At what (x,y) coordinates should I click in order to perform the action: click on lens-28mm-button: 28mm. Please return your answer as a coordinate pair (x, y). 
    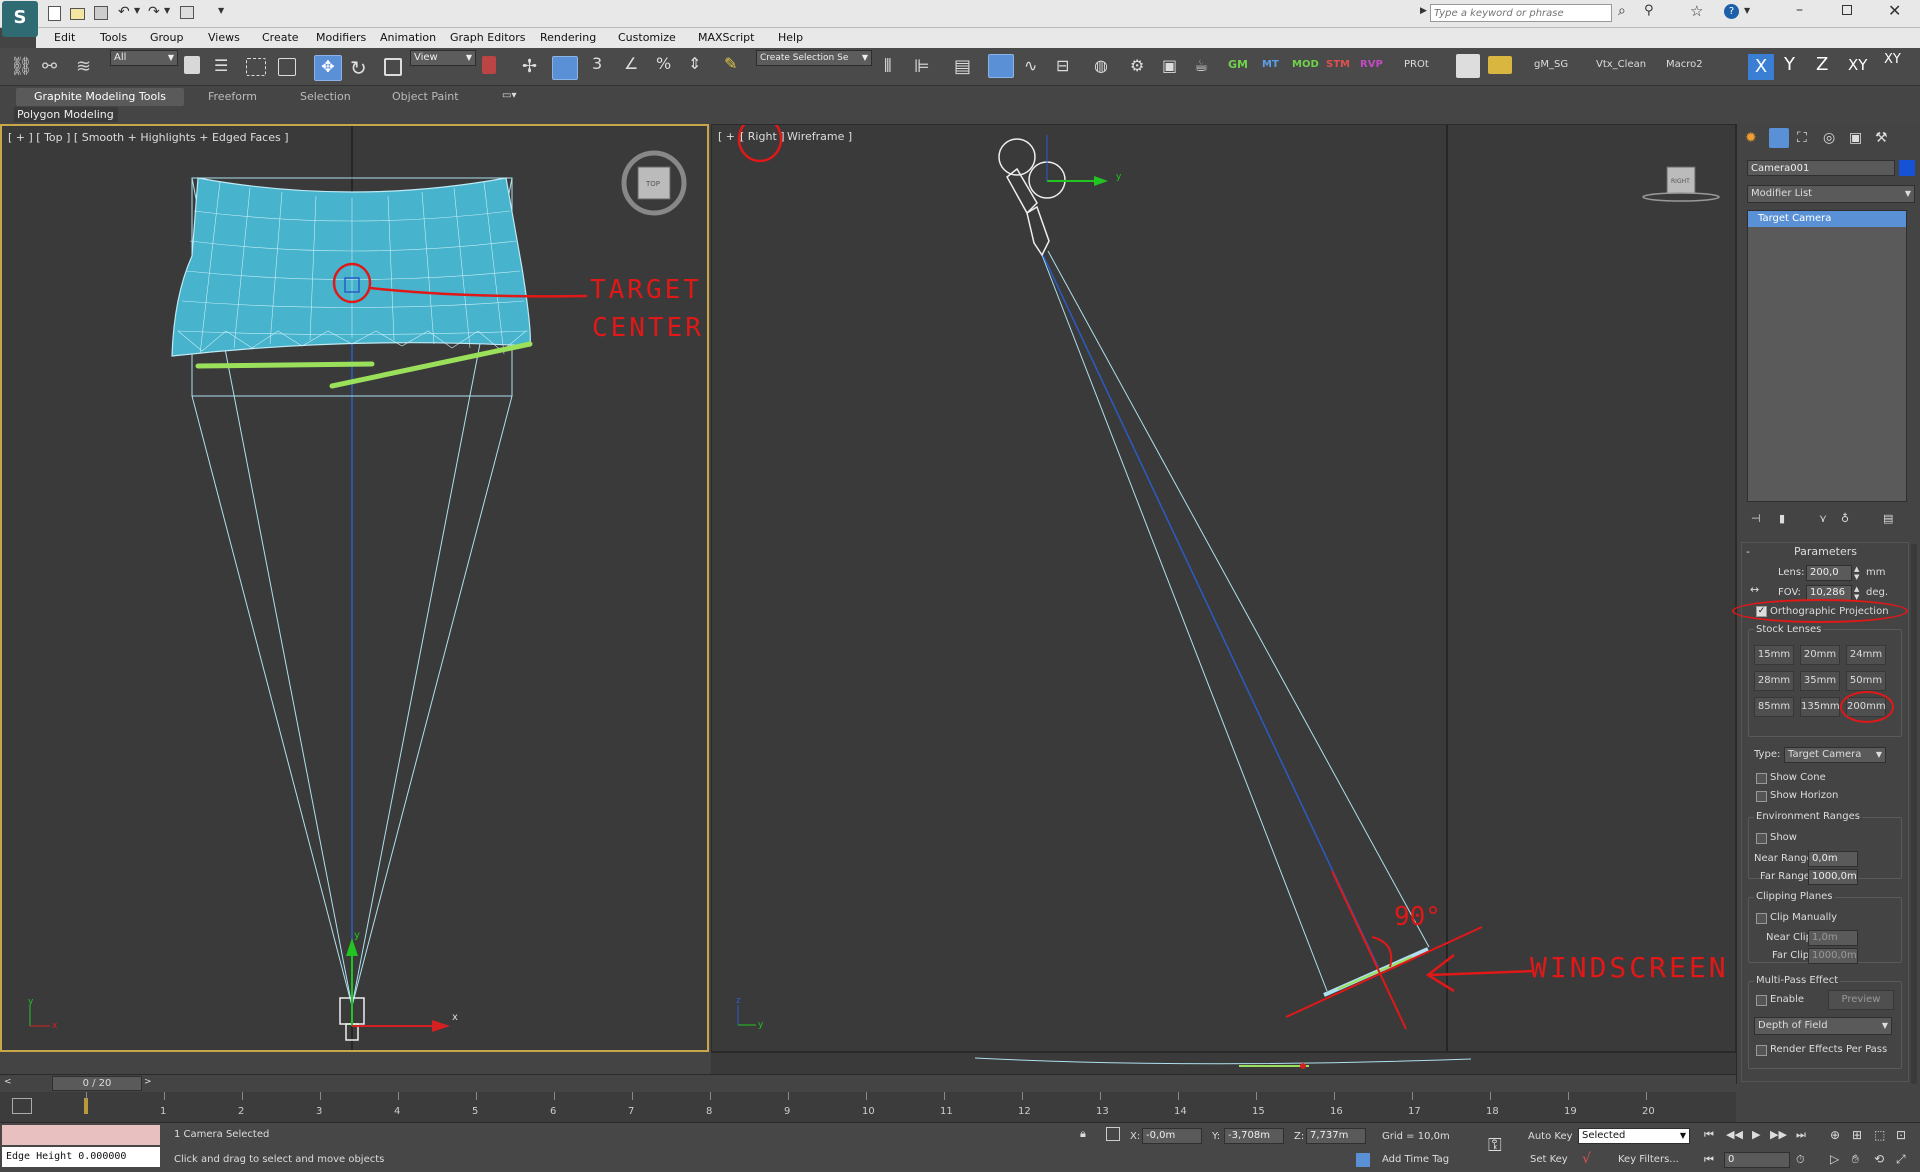
    Looking at the image, I should click on (1774, 681).